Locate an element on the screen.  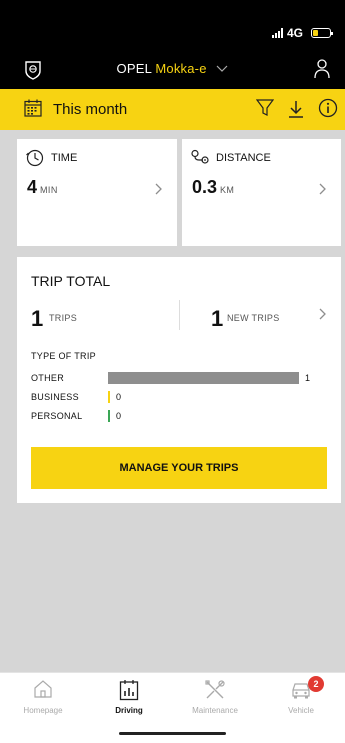
vehicle-selector: OPEL Mokka-e is located at coordinates (172, 68).